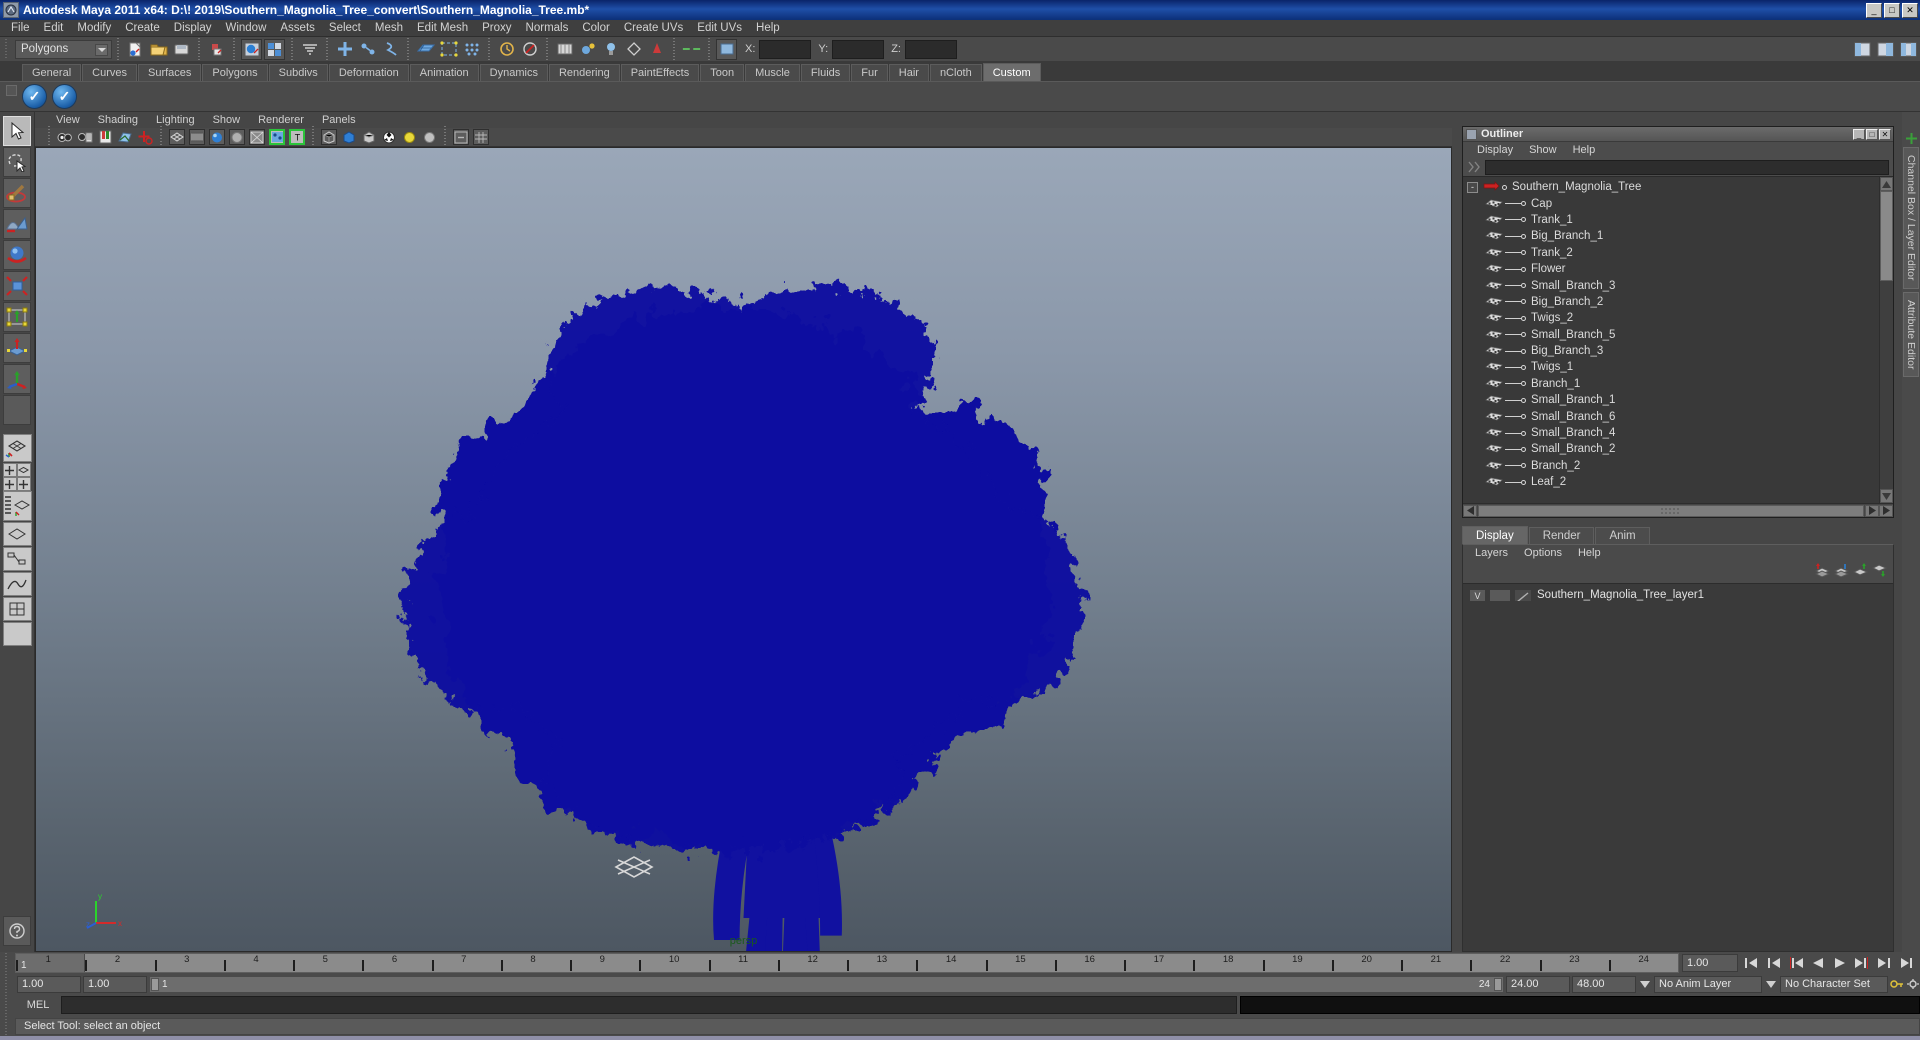 Image resolution: width=1920 pixels, height=1040 pixels. Describe the element at coordinates (506, 49) in the screenshot. I see `construction-history-icon` at that location.